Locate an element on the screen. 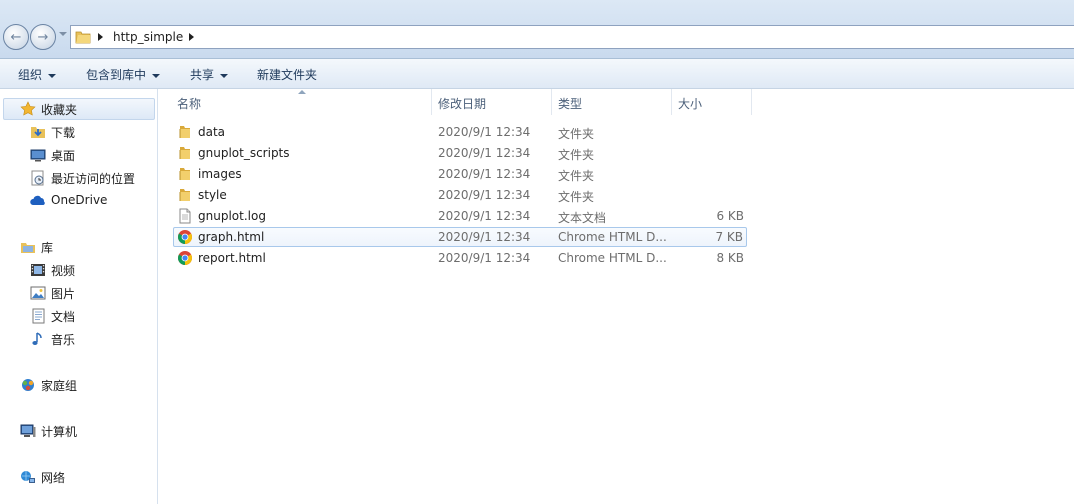  downloads-folder-icon is located at coordinates (38, 132).